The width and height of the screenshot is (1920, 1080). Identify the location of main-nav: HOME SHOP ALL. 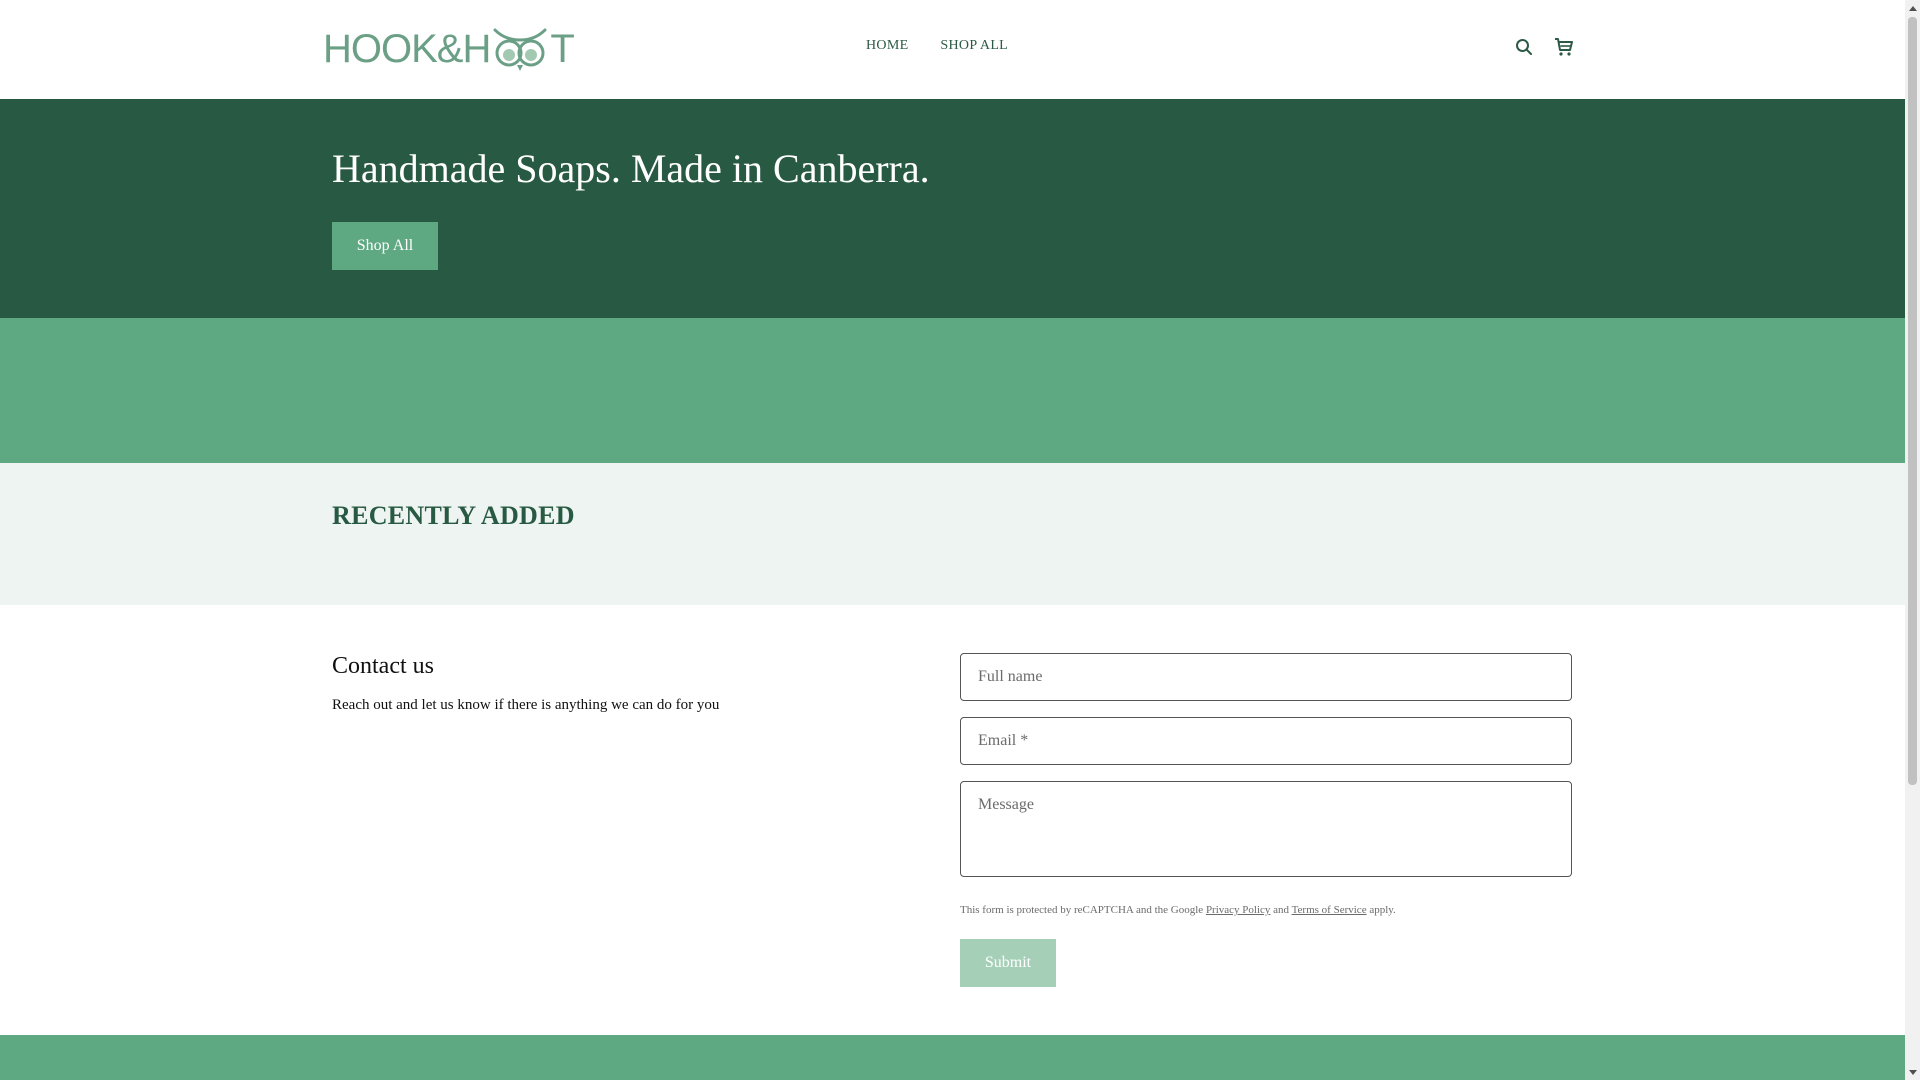
(937, 46).